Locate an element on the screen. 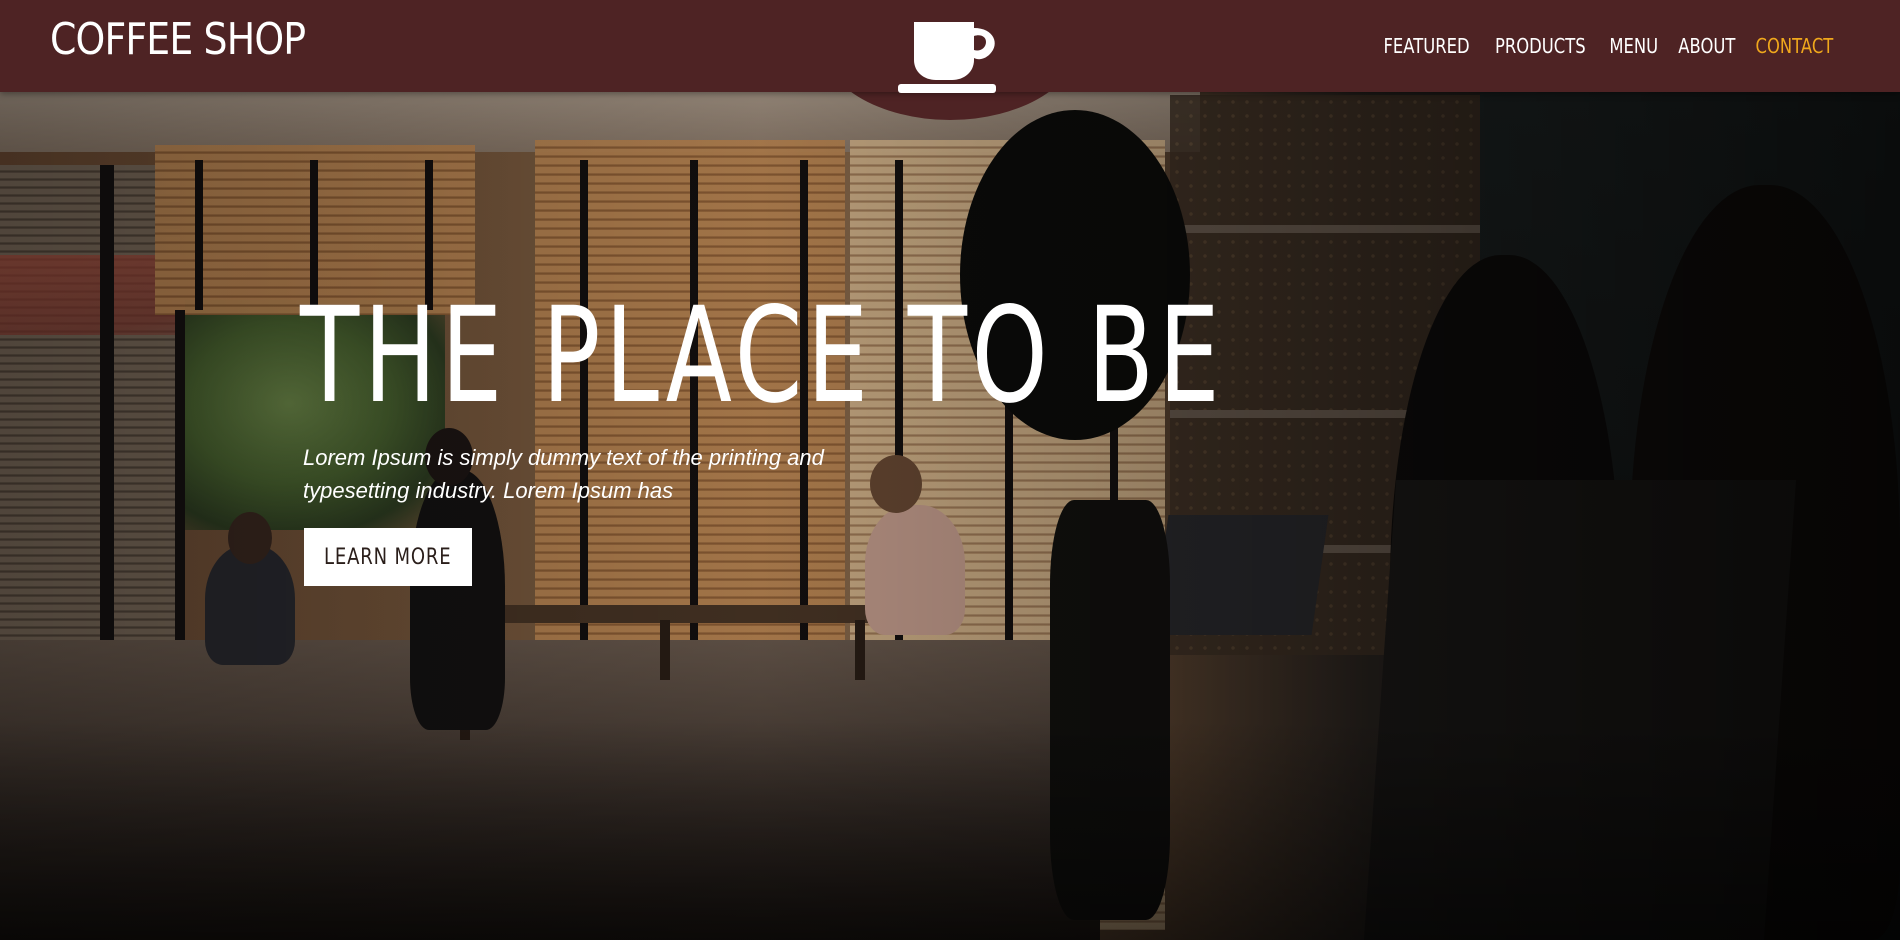 The width and height of the screenshot is (1900, 940). learn-more-button: LEARN MORE is located at coordinates (388, 557).